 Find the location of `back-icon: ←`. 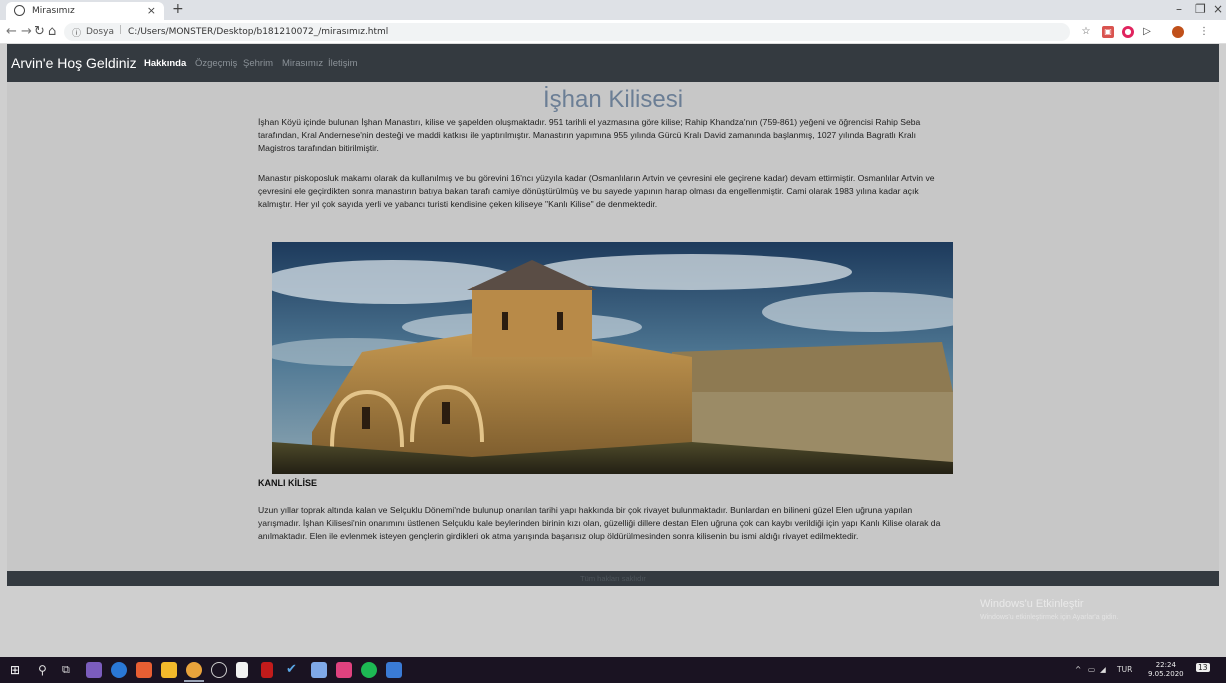

back-icon: ← is located at coordinates (11, 31).